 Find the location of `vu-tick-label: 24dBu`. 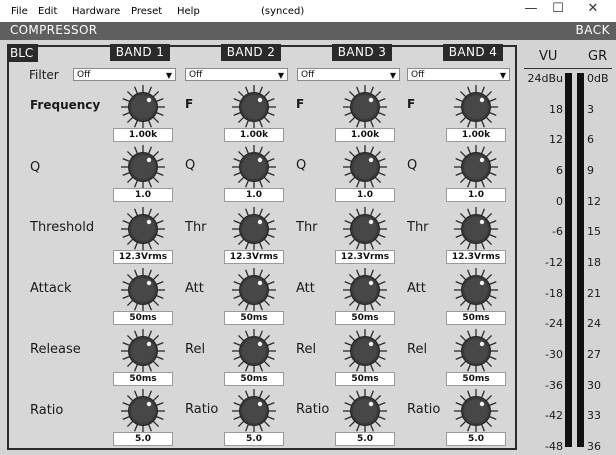

vu-tick-label: 24dBu is located at coordinates (545, 78).